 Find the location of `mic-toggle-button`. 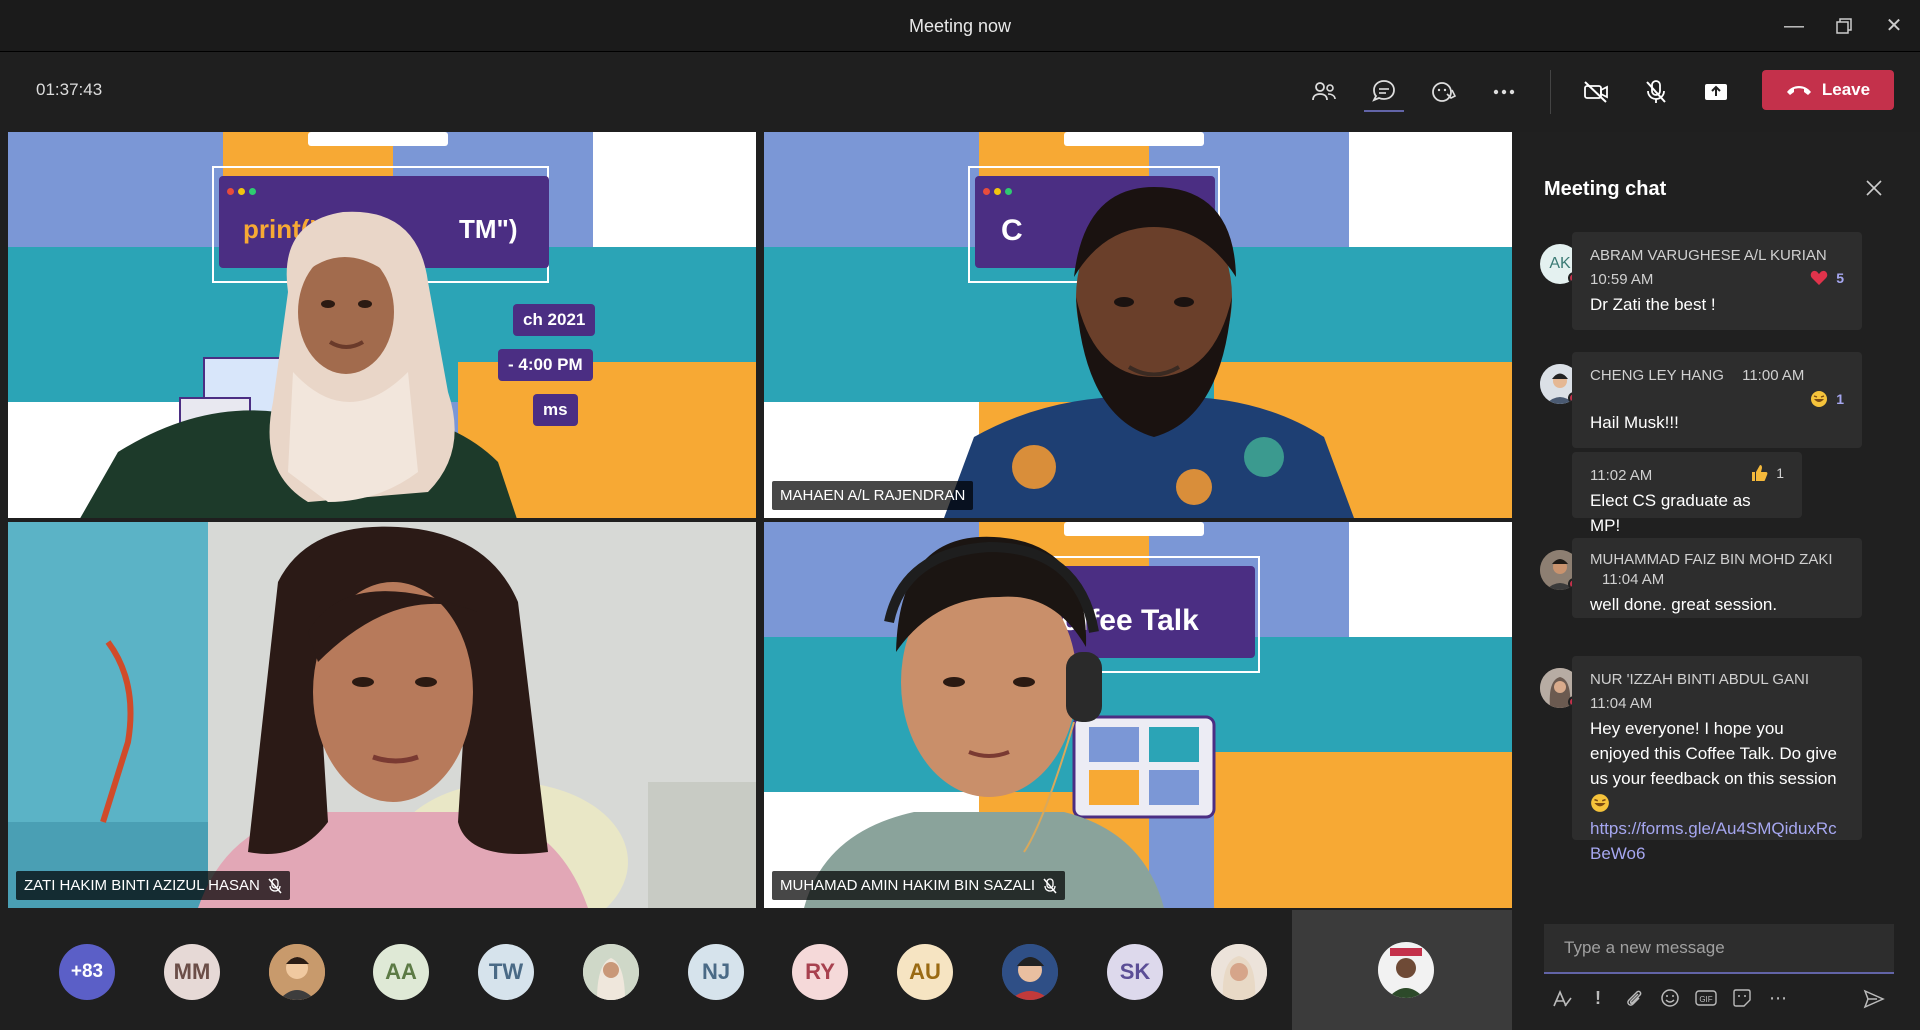

mic-toggle-button is located at coordinates (1656, 92).